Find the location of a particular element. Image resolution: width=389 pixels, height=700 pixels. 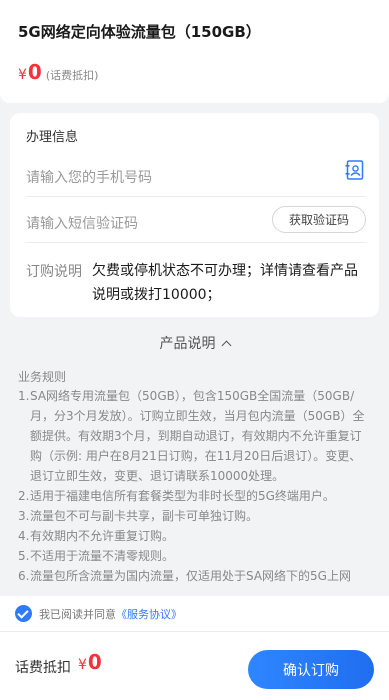

total-price: ¥ 0 is located at coordinates (90, 662).